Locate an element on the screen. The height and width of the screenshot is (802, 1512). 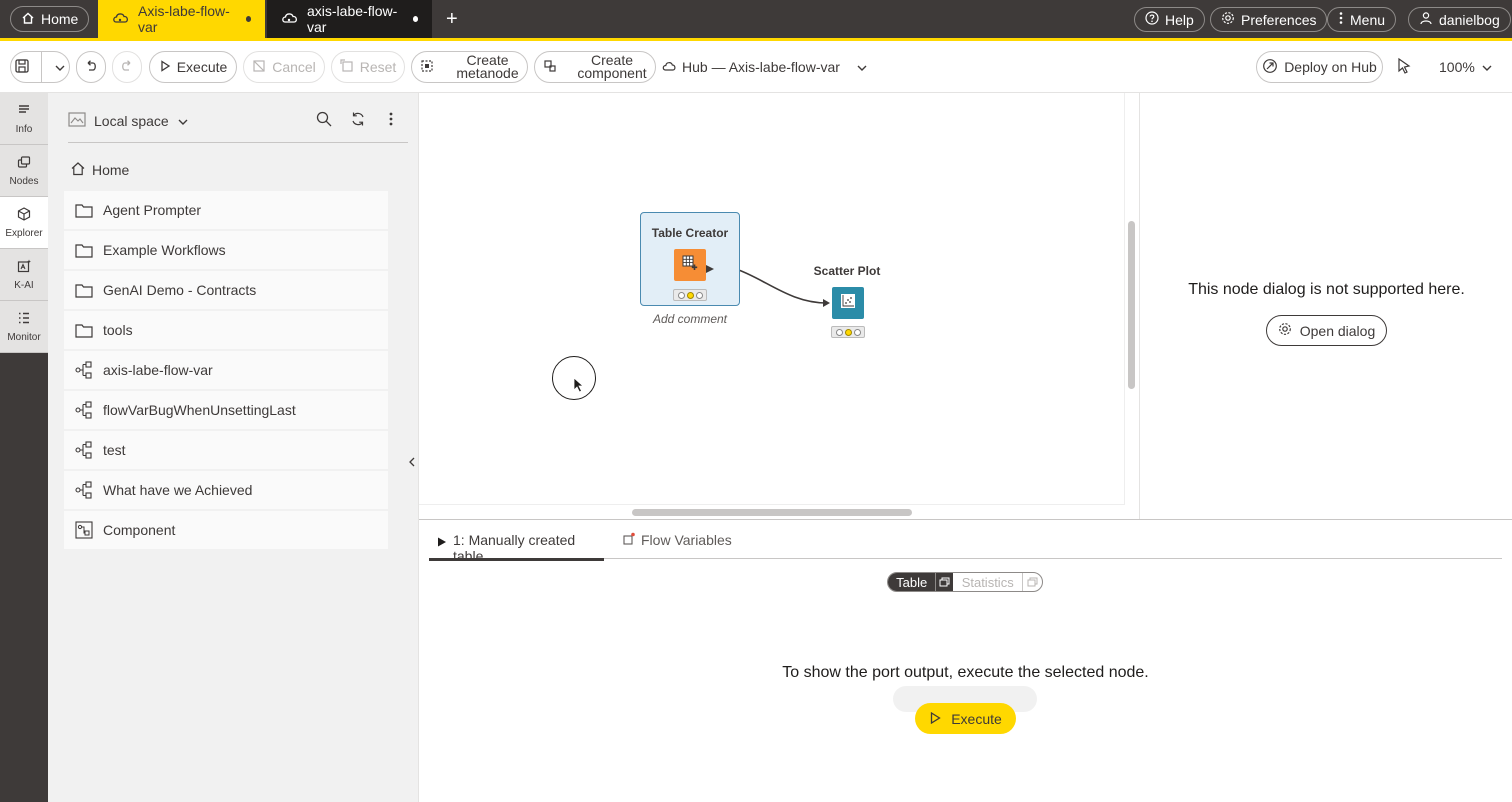
breadcrumb-label: Hub — Axis-labe-flow-var is located at coordinates (761, 67).